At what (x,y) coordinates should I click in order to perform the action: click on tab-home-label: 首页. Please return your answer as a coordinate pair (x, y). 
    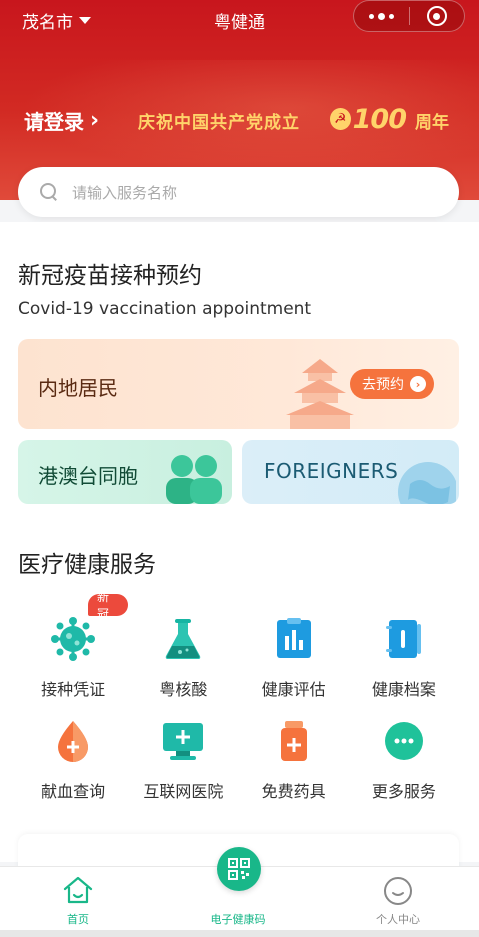
    Looking at the image, I should click on (78, 919).